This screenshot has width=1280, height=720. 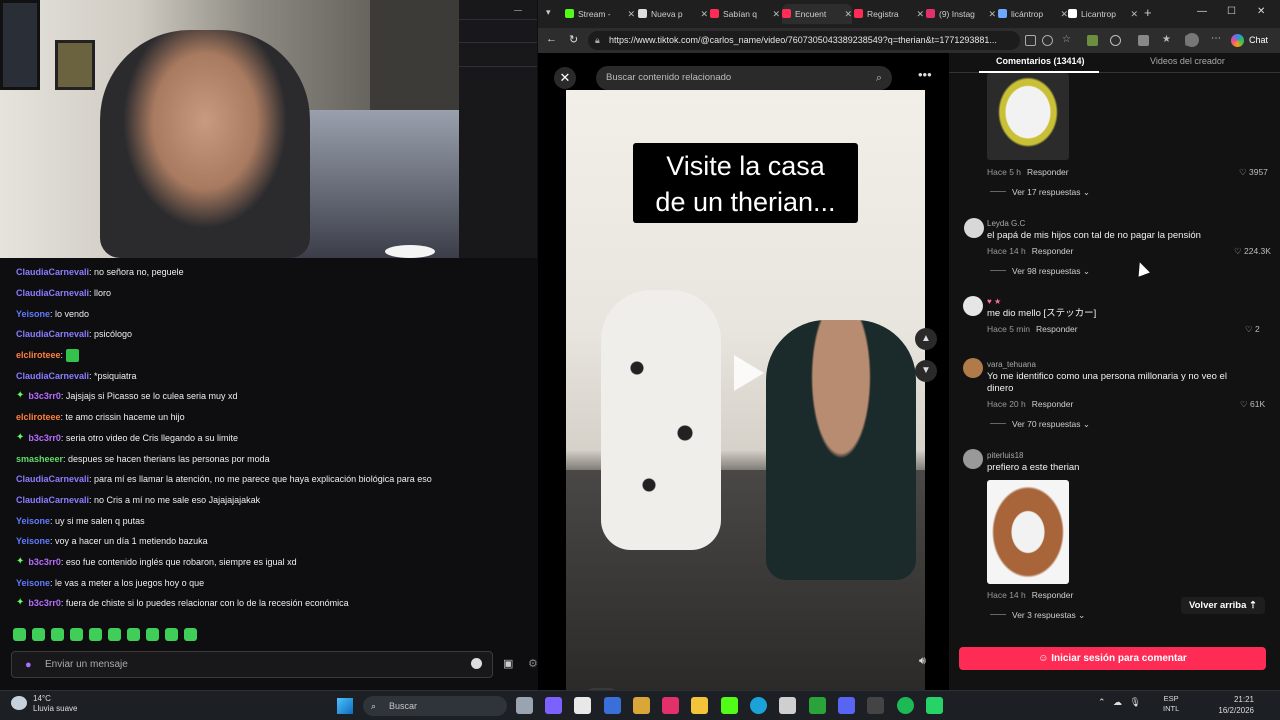 What do you see at coordinates (961, 14) in the screenshot?
I see `browser-tab: (9) Instag ✕` at bounding box center [961, 14].